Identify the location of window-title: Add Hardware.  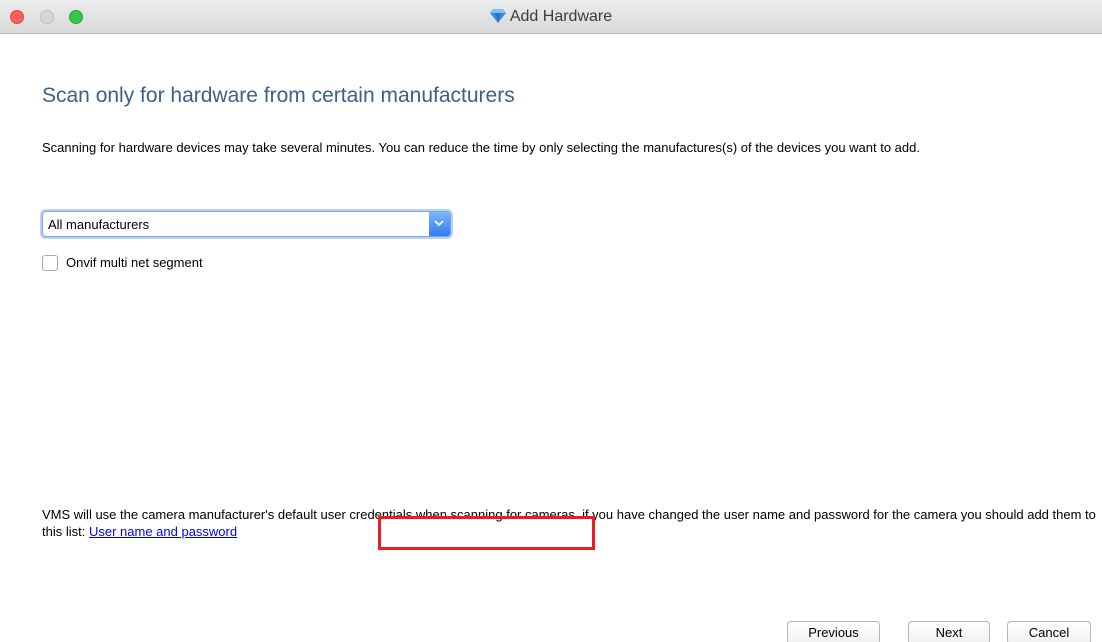
(551, 18).